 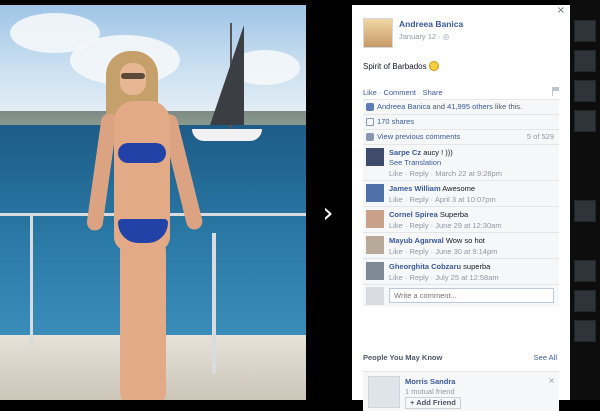 What do you see at coordinates (463, 33) in the screenshot?
I see `post-header: Andreea Banica January 12 · ◎` at bounding box center [463, 33].